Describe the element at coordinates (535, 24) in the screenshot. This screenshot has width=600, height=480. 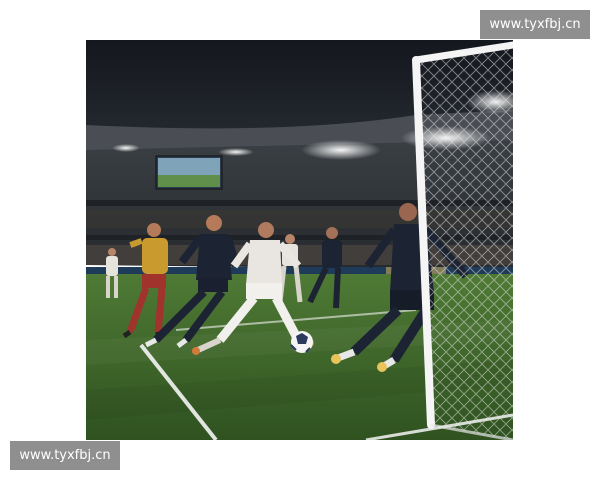
I see `watermark-top: www.tyxfbj.cn` at that location.